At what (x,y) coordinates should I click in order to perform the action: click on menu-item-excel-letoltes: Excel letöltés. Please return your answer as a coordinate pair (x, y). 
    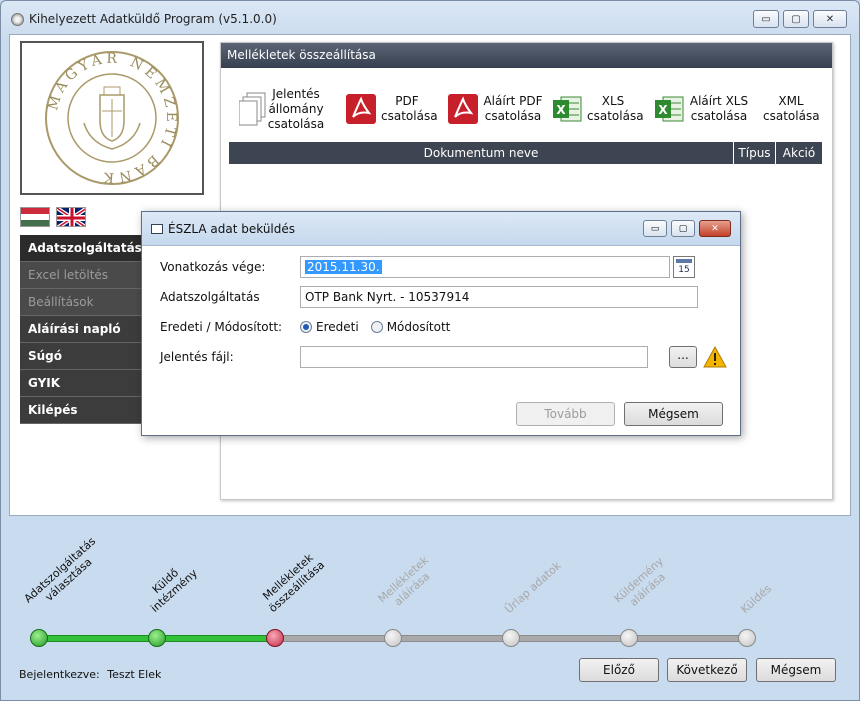
    Looking at the image, I should click on (82, 275).